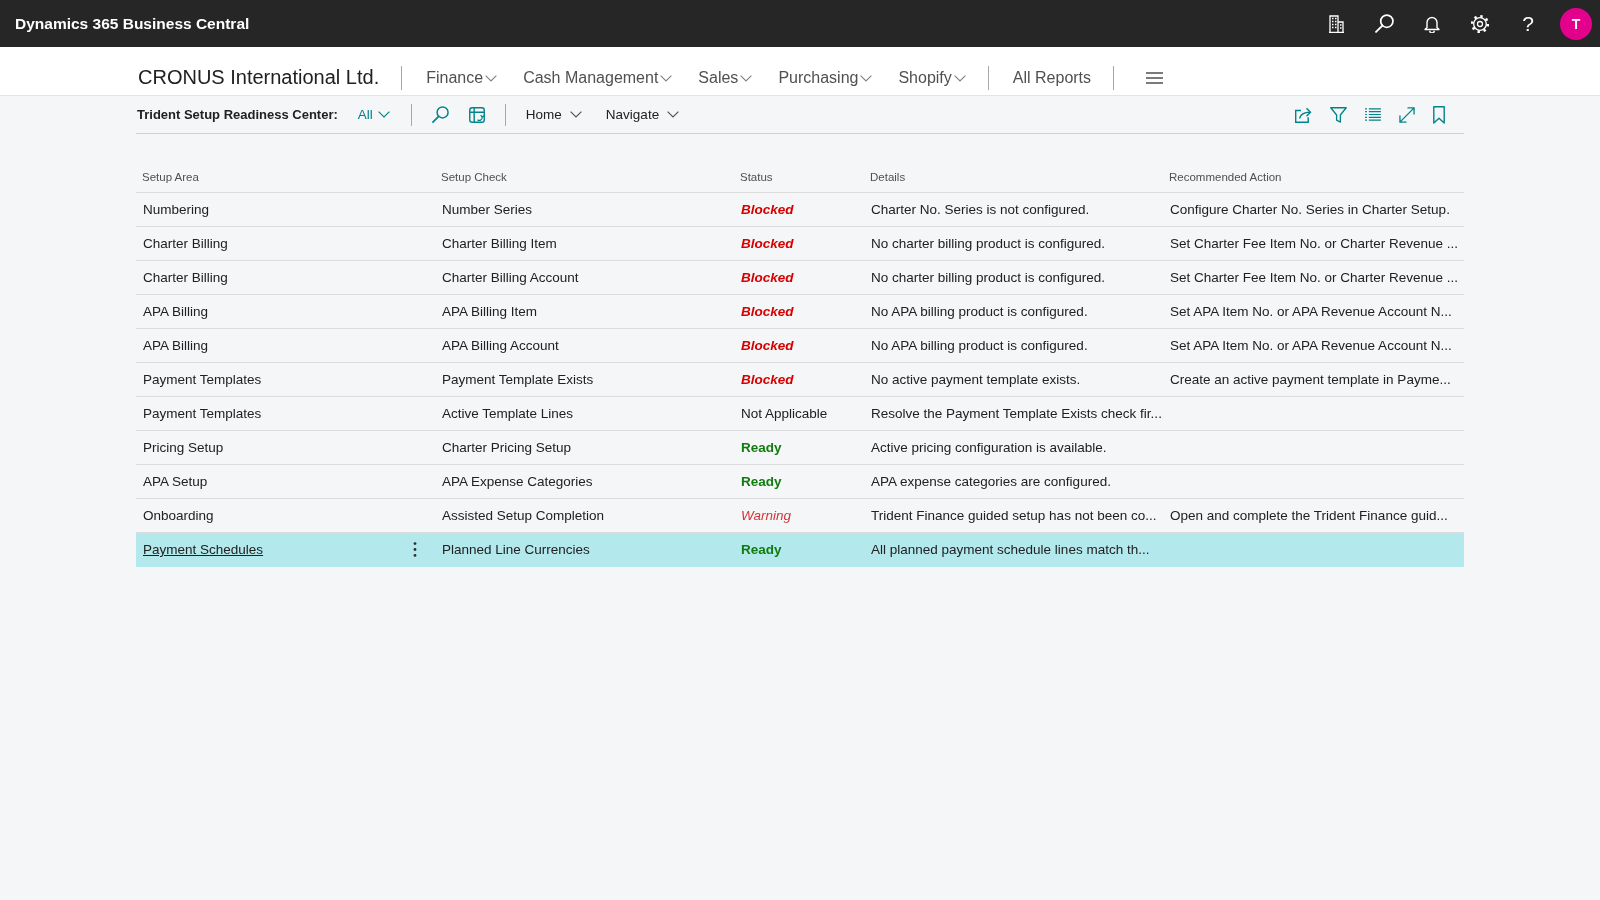 This screenshot has height=900, width=1600. Describe the element at coordinates (1310, 209) in the screenshot. I see `table-cell-text: Configure Charter No. Series in Charter Setup.` at that location.